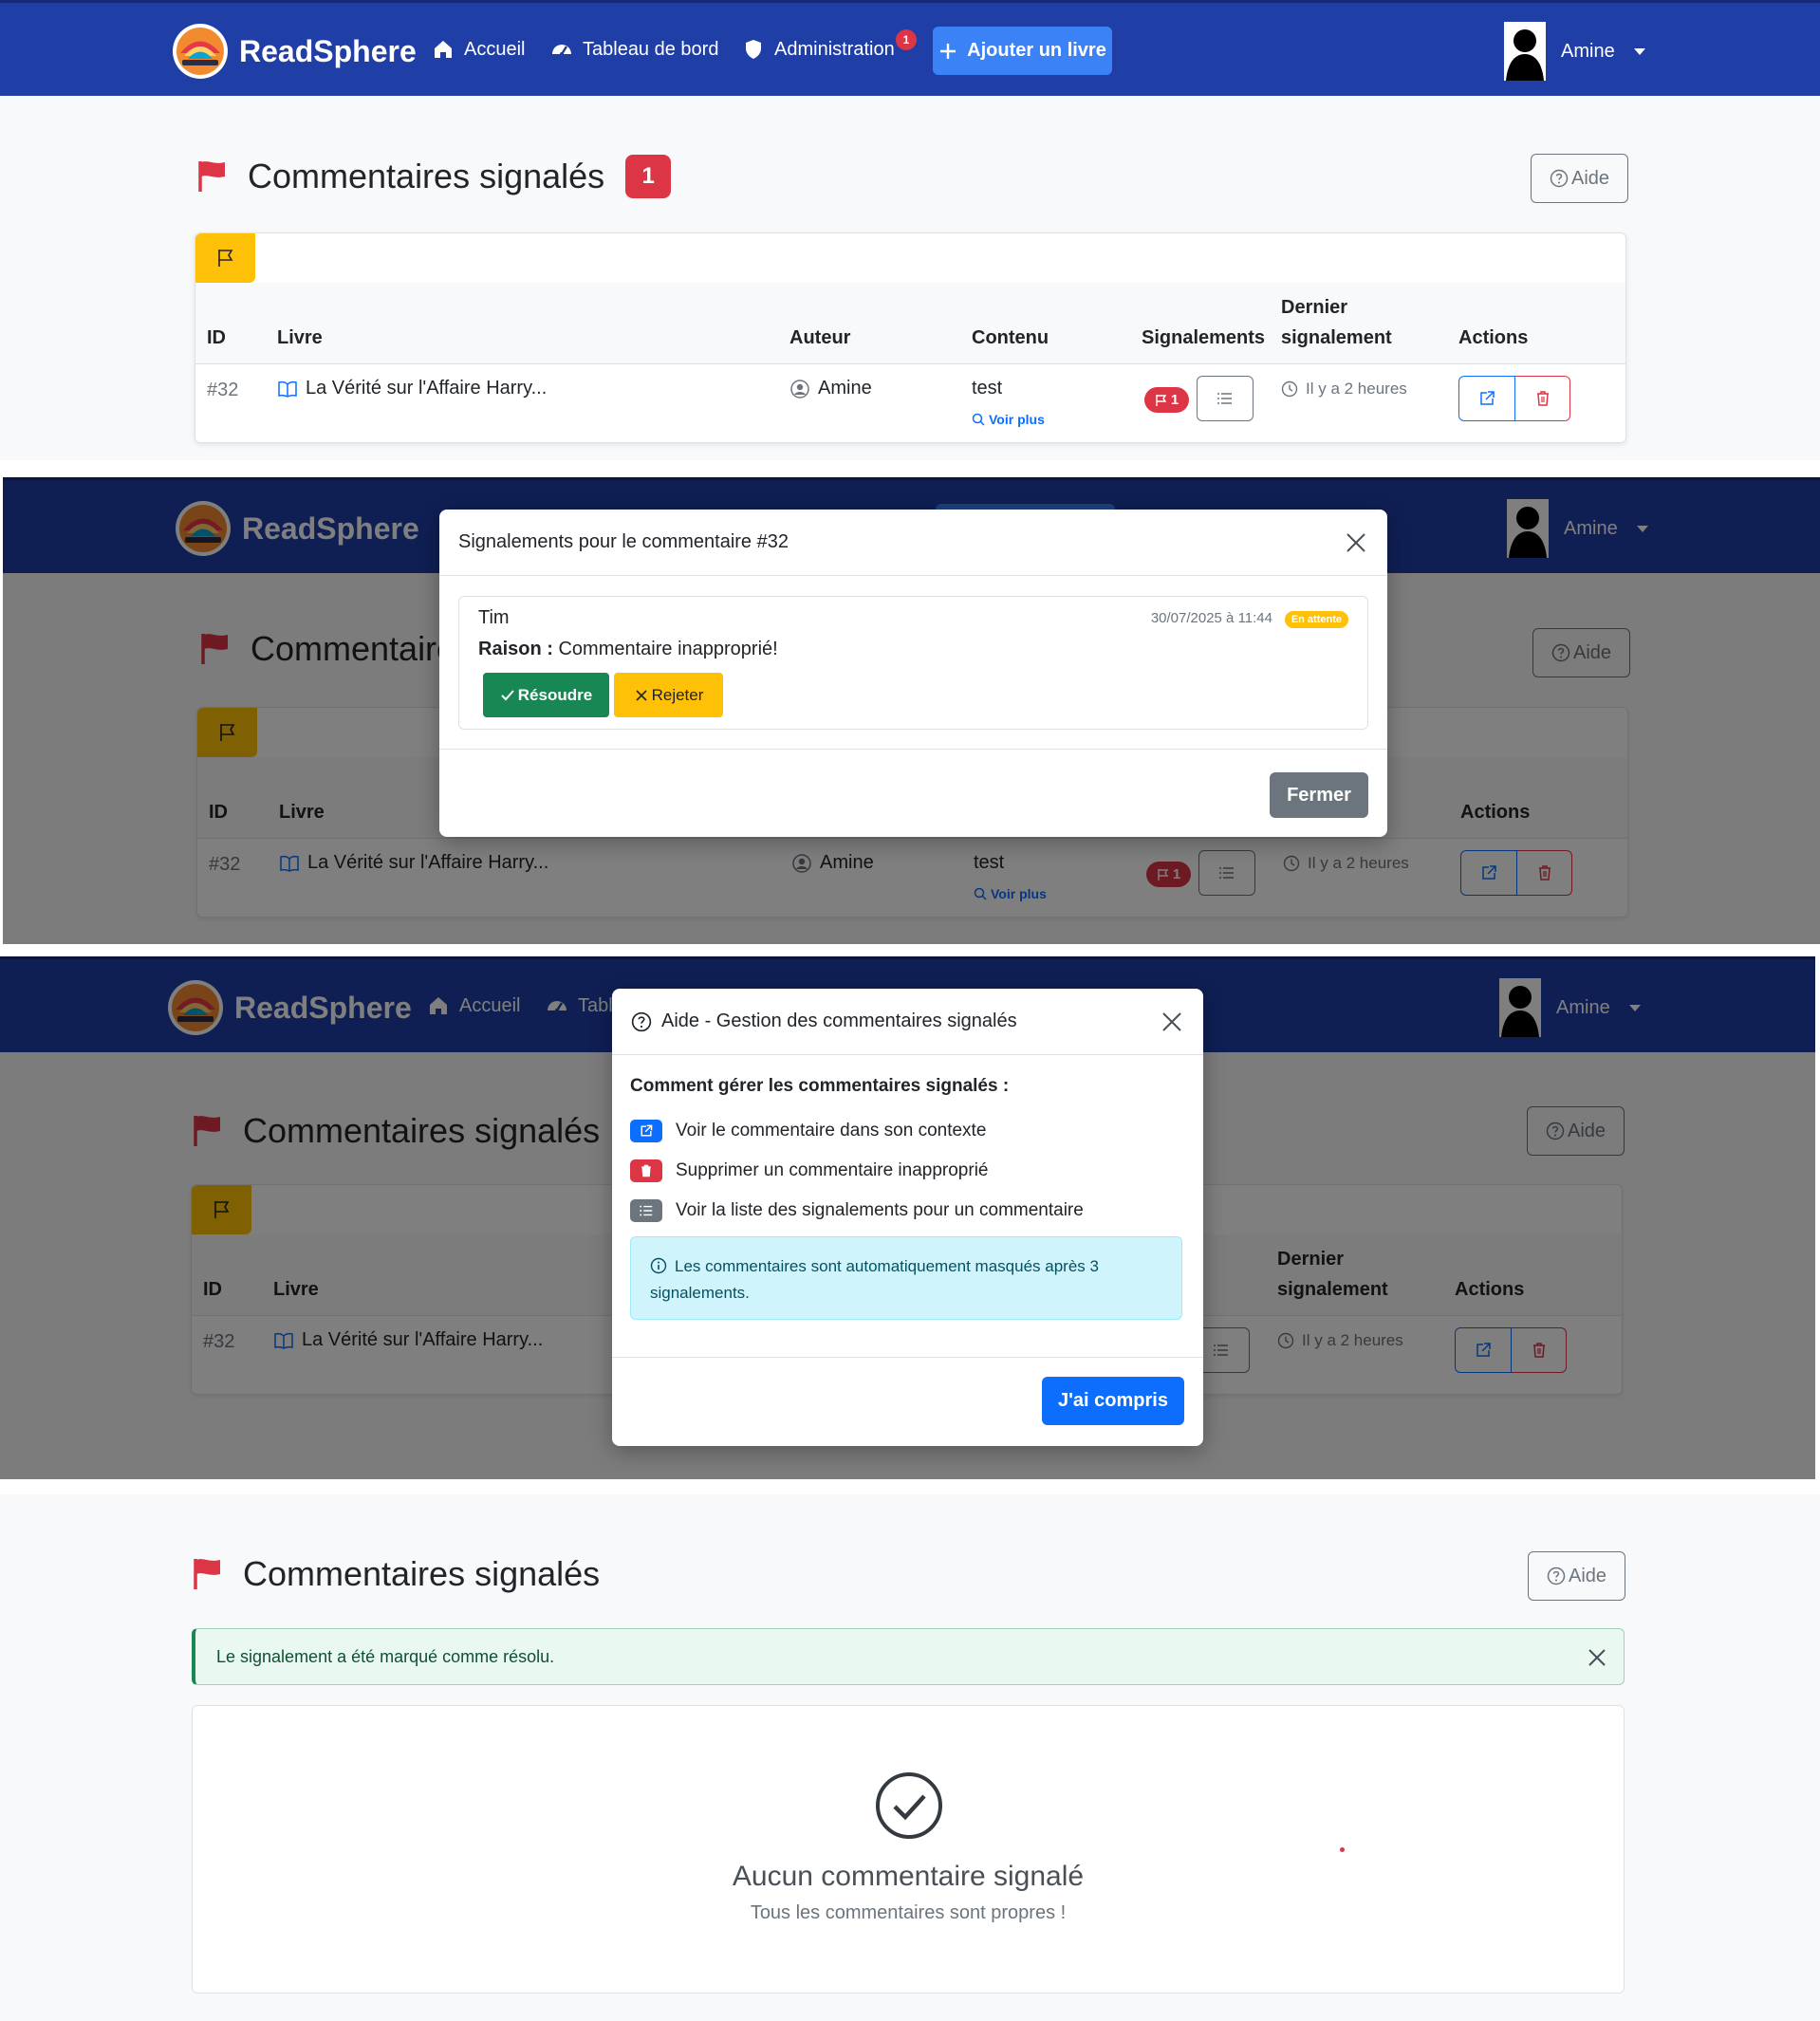 This screenshot has height=2021, width=1820. Describe the element at coordinates (1316, 619) in the screenshot. I see `status-badge: En attente` at that location.